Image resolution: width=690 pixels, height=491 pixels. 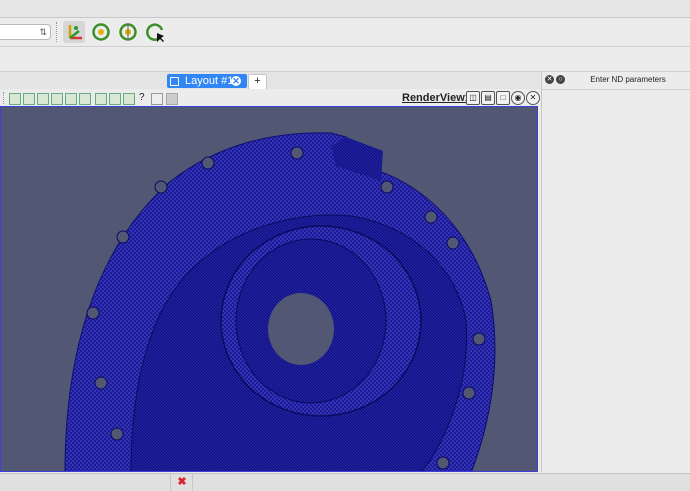 I want to click on hover-points-icon, so click(x=85, y=99).